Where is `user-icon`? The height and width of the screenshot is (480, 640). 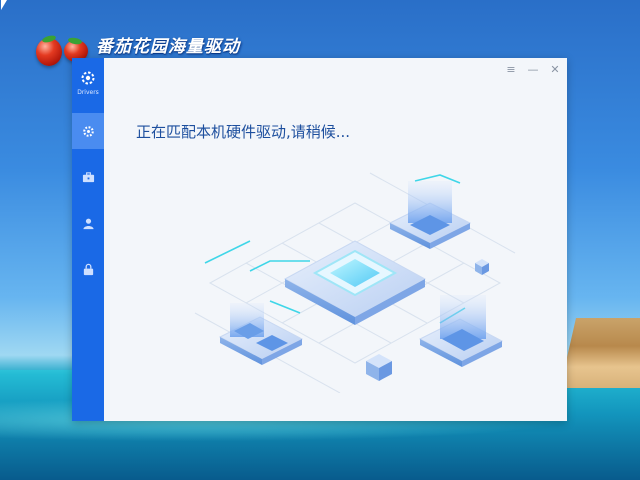
user-icon is located at coordinates (88, 223).